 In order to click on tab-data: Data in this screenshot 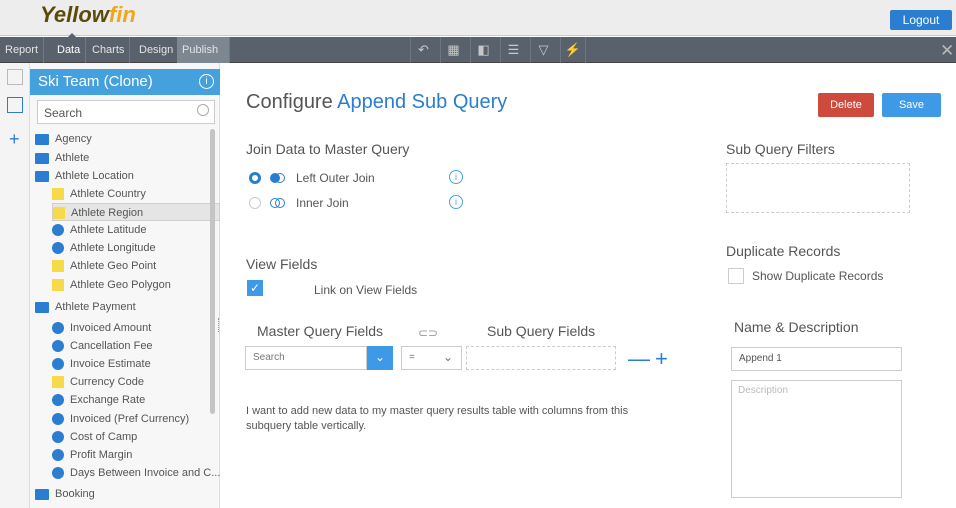, I will do `click(69, 50)`.